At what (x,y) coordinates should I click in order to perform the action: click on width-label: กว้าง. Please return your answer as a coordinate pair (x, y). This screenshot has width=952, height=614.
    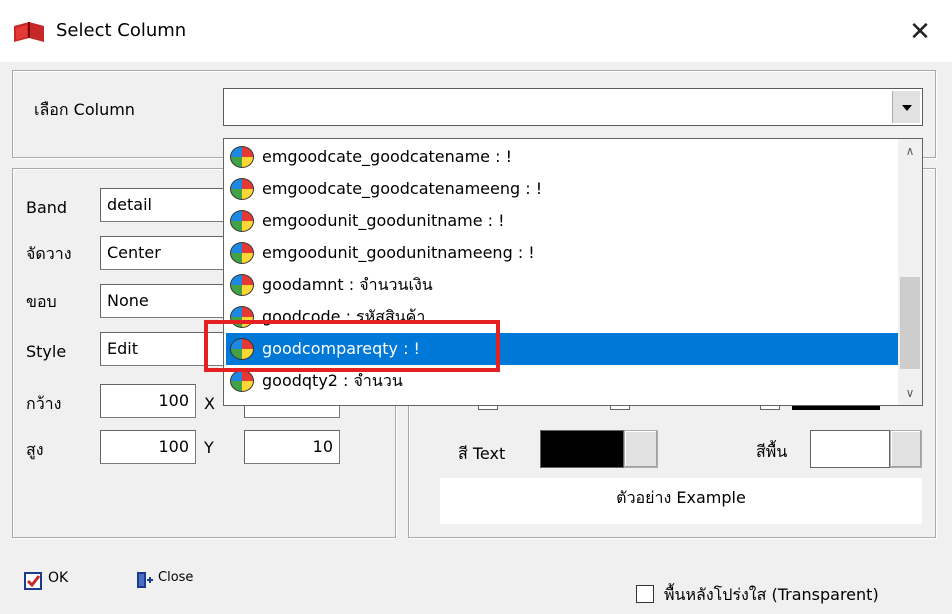
    Looking at the image, I should click on (44, 403).